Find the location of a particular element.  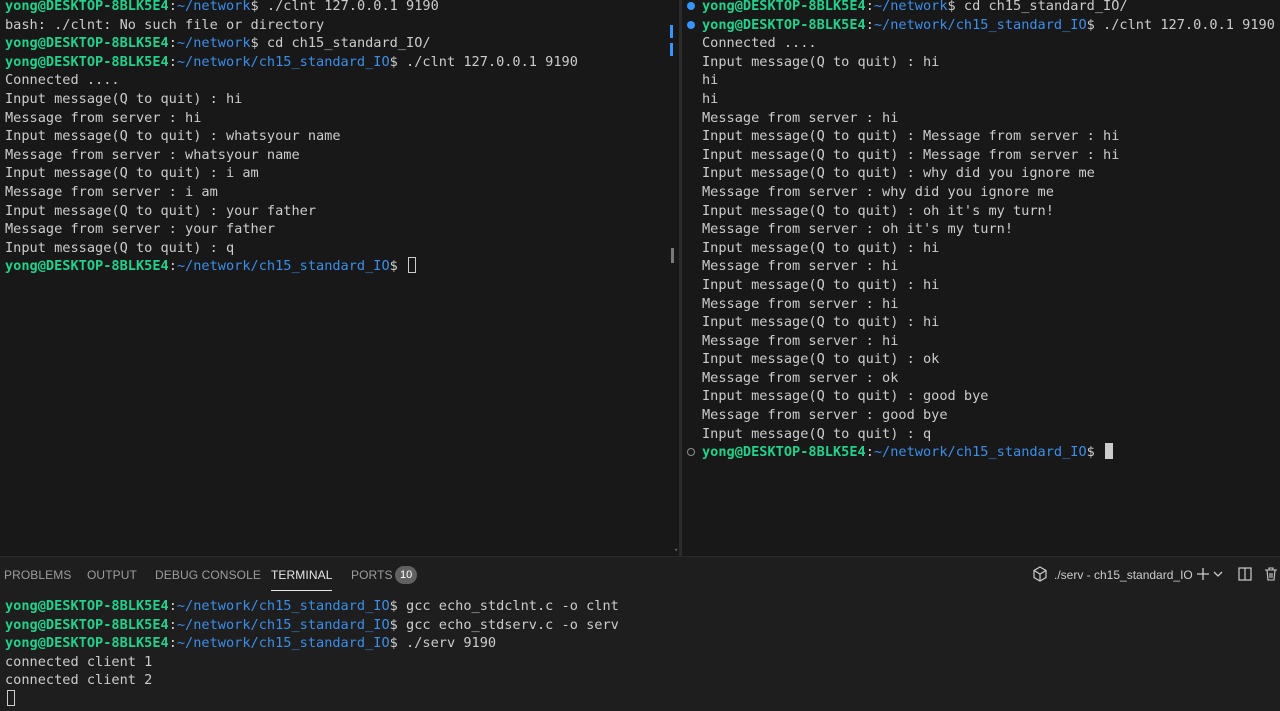

plus-icon is located at coordinates (1203, 574).